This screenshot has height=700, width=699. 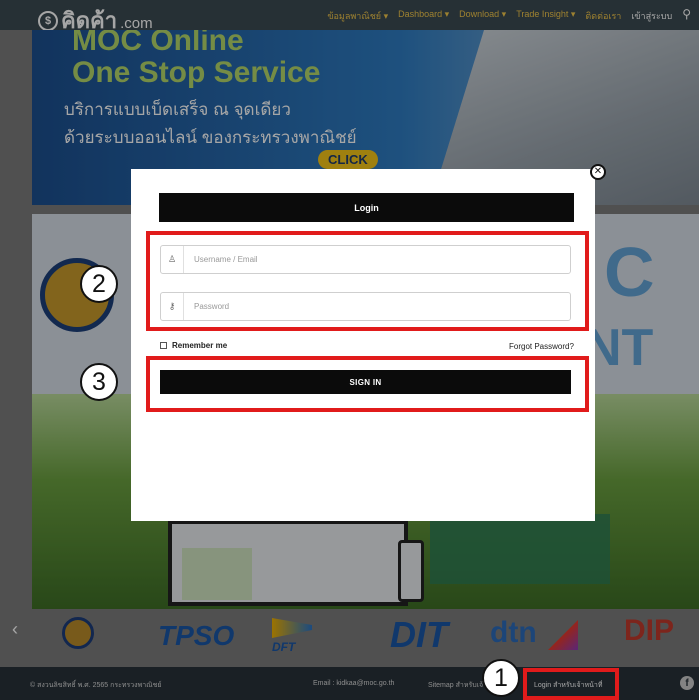 I want to click on highlight-sign-in, so click(x=367, y=384).